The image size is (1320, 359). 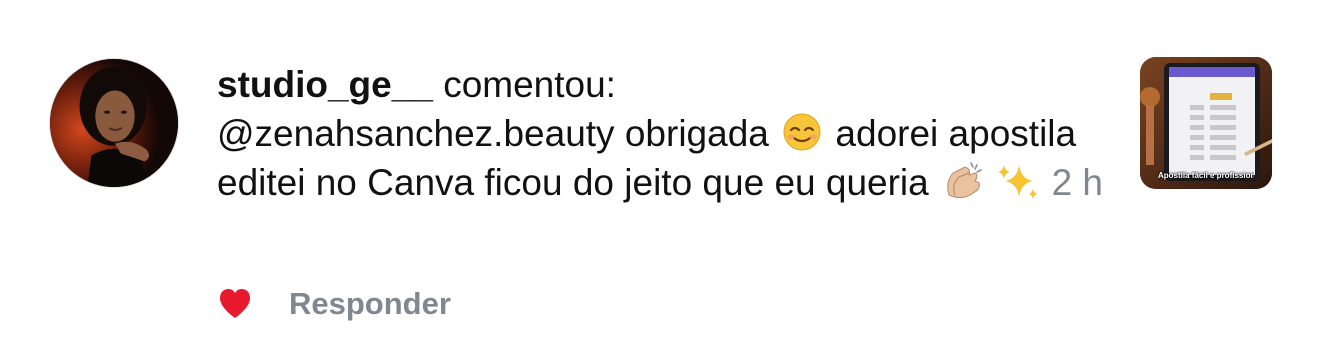 What do you see at coordinates (802, 132) in the screenshot?
I see `smiling-face-icon` at bounding box center [802, 132].